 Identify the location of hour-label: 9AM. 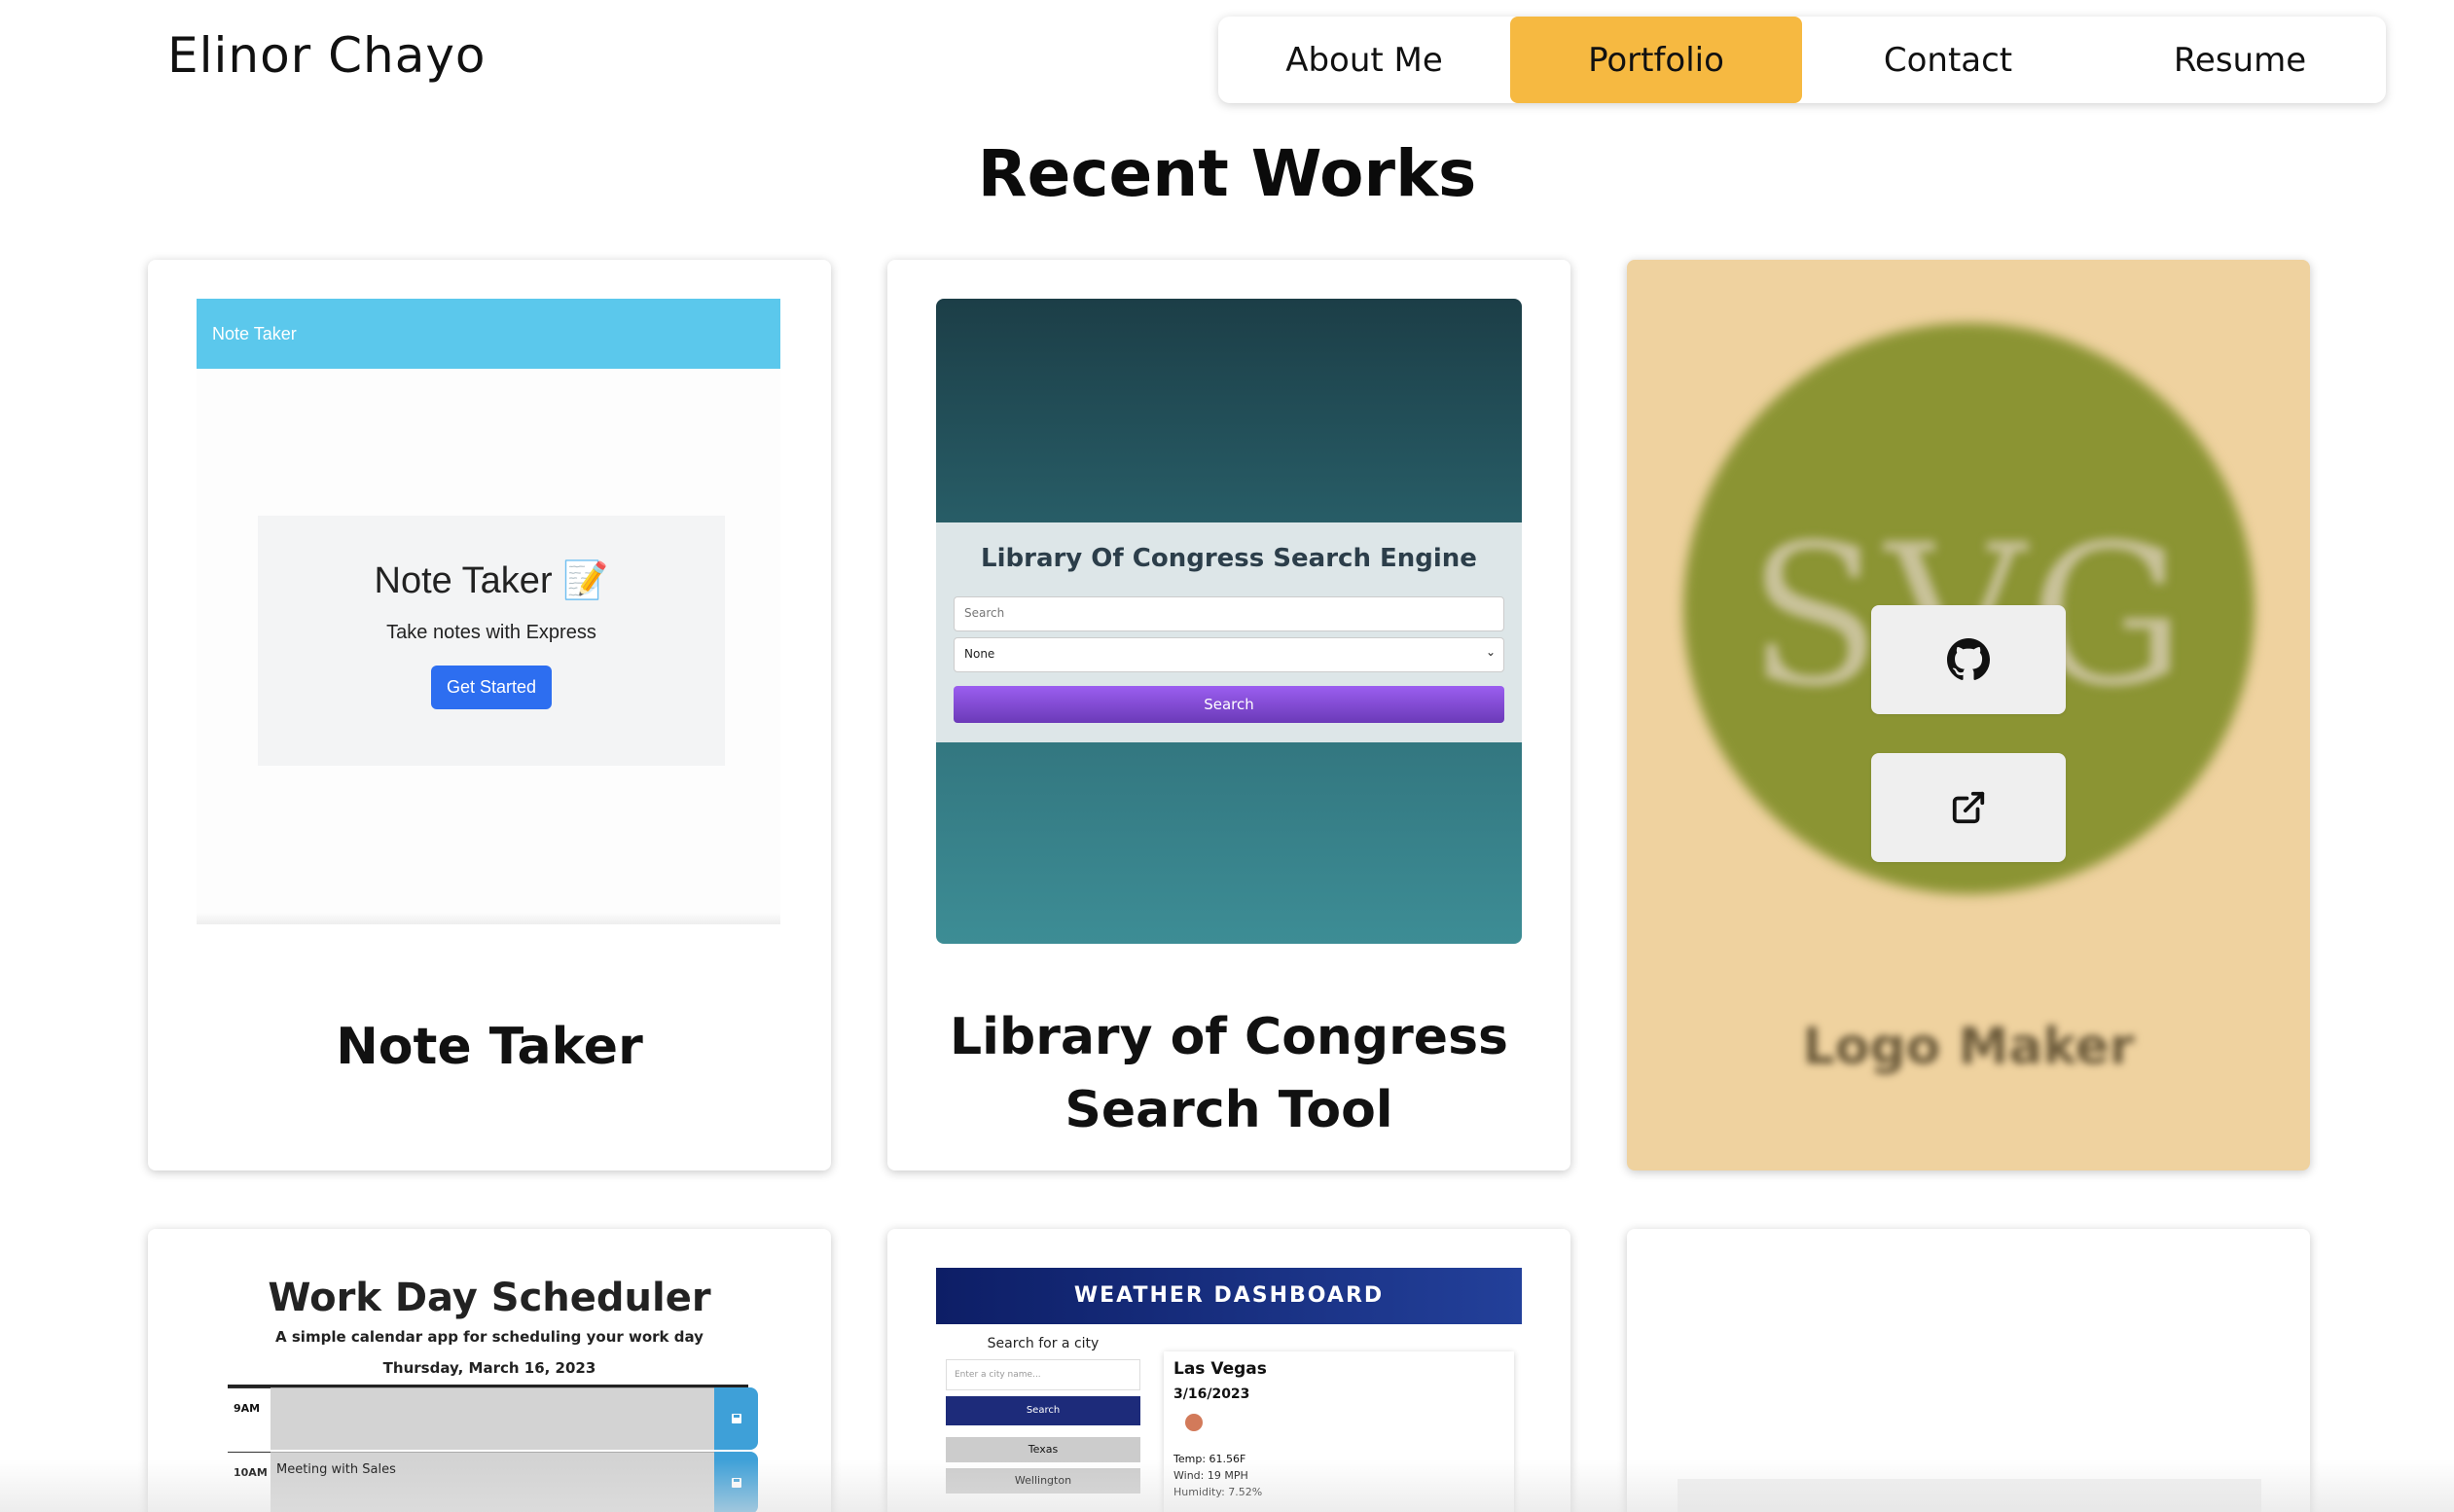
(250, 1418).